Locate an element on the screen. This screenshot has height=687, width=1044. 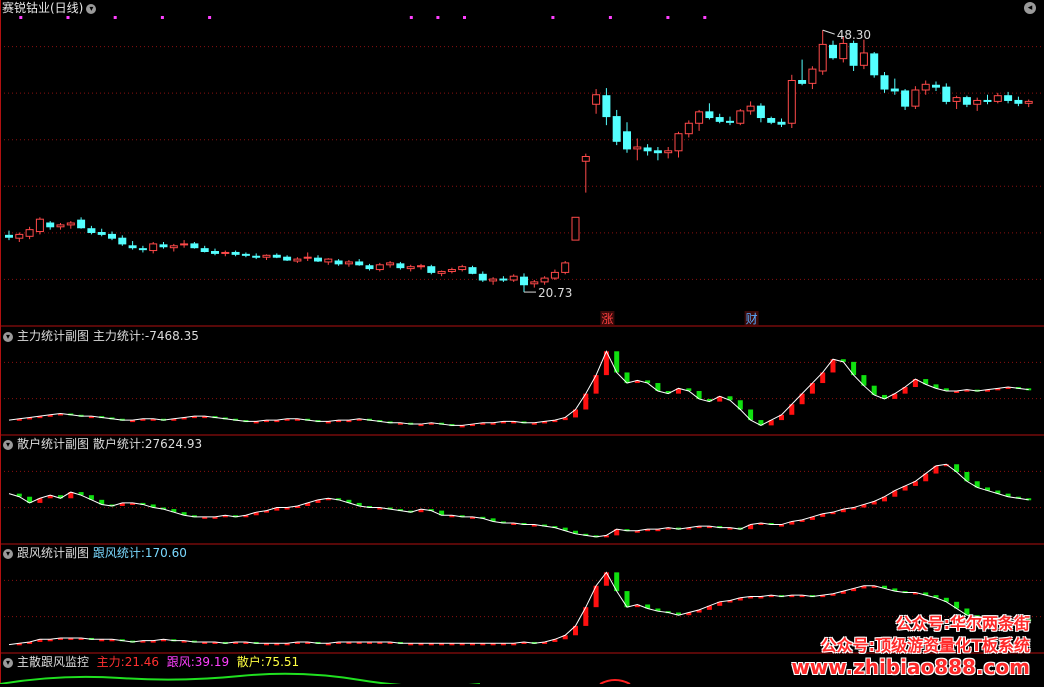
panel-4-header: ▾ 主散跟风监控 主力:21.46 跟风:39.19 散户:75.51 is located at coordinates (149, 662).